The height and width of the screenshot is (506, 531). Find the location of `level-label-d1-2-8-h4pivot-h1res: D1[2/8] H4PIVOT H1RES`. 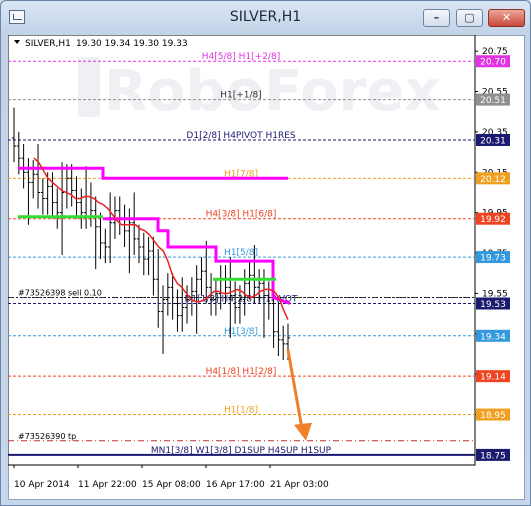

level-label-d1-2-8-h4pivot-h1res: D1[2/8] H4PIVOT H1RES is located at coordinates (240, 136).